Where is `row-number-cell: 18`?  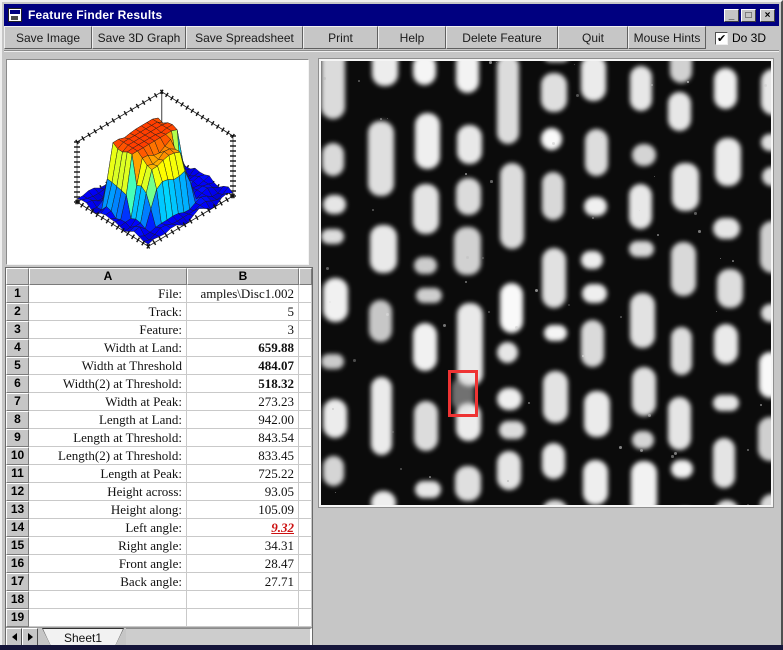 row-number-cell: 18 is located at coordinates (17, 600).